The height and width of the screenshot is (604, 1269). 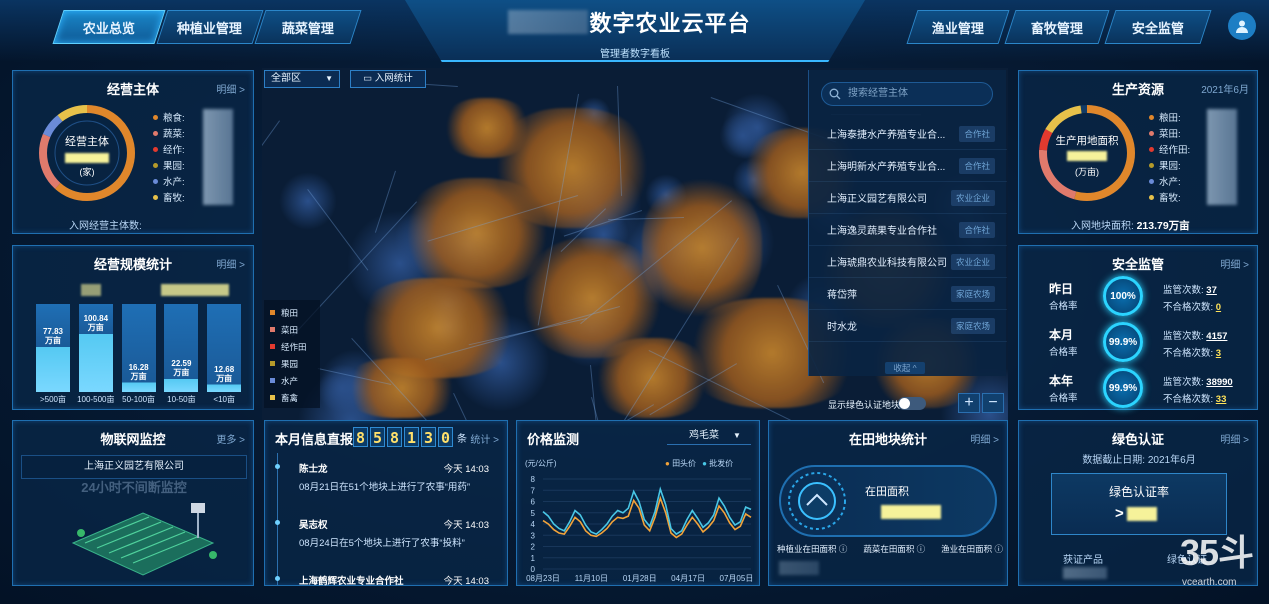 What do you see at coordinates (1225, 90) in the screenshot?
I see `date-label: 2021年6月` at bounding box center [1225, 90].